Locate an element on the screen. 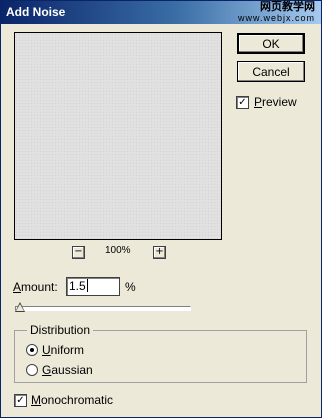  watermark-line2: www.webjx.com is located at coordinates (276, 18).